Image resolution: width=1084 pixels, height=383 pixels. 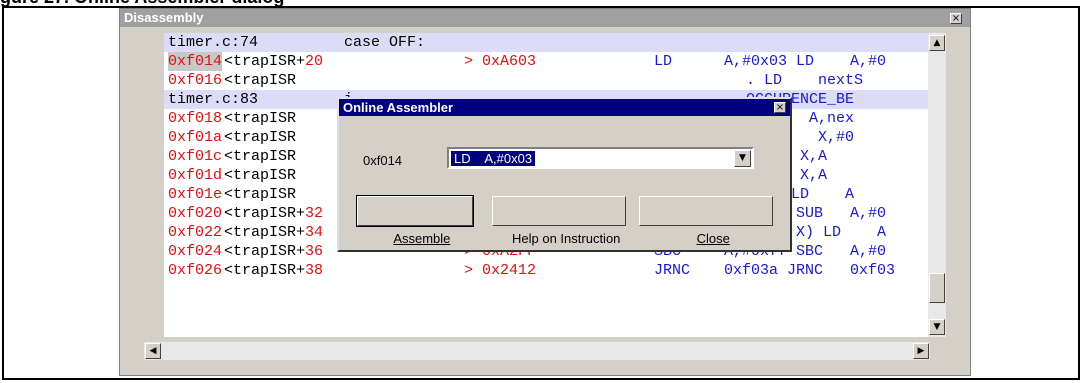 I want to click on scroll-left-icon: ◀, so click(x=153, y=351).